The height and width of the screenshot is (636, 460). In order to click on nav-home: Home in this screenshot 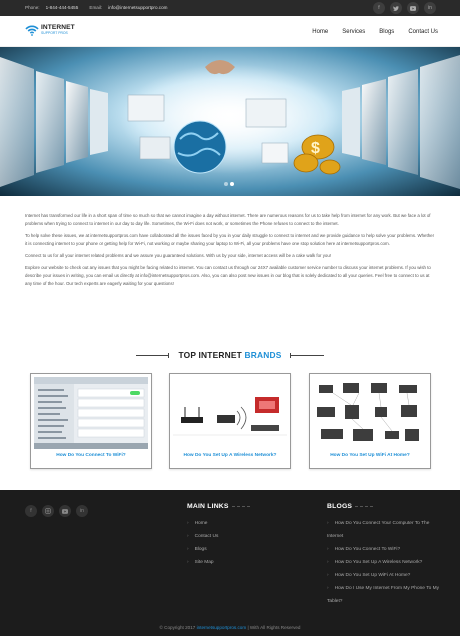, I will do `click(320, 32)`.